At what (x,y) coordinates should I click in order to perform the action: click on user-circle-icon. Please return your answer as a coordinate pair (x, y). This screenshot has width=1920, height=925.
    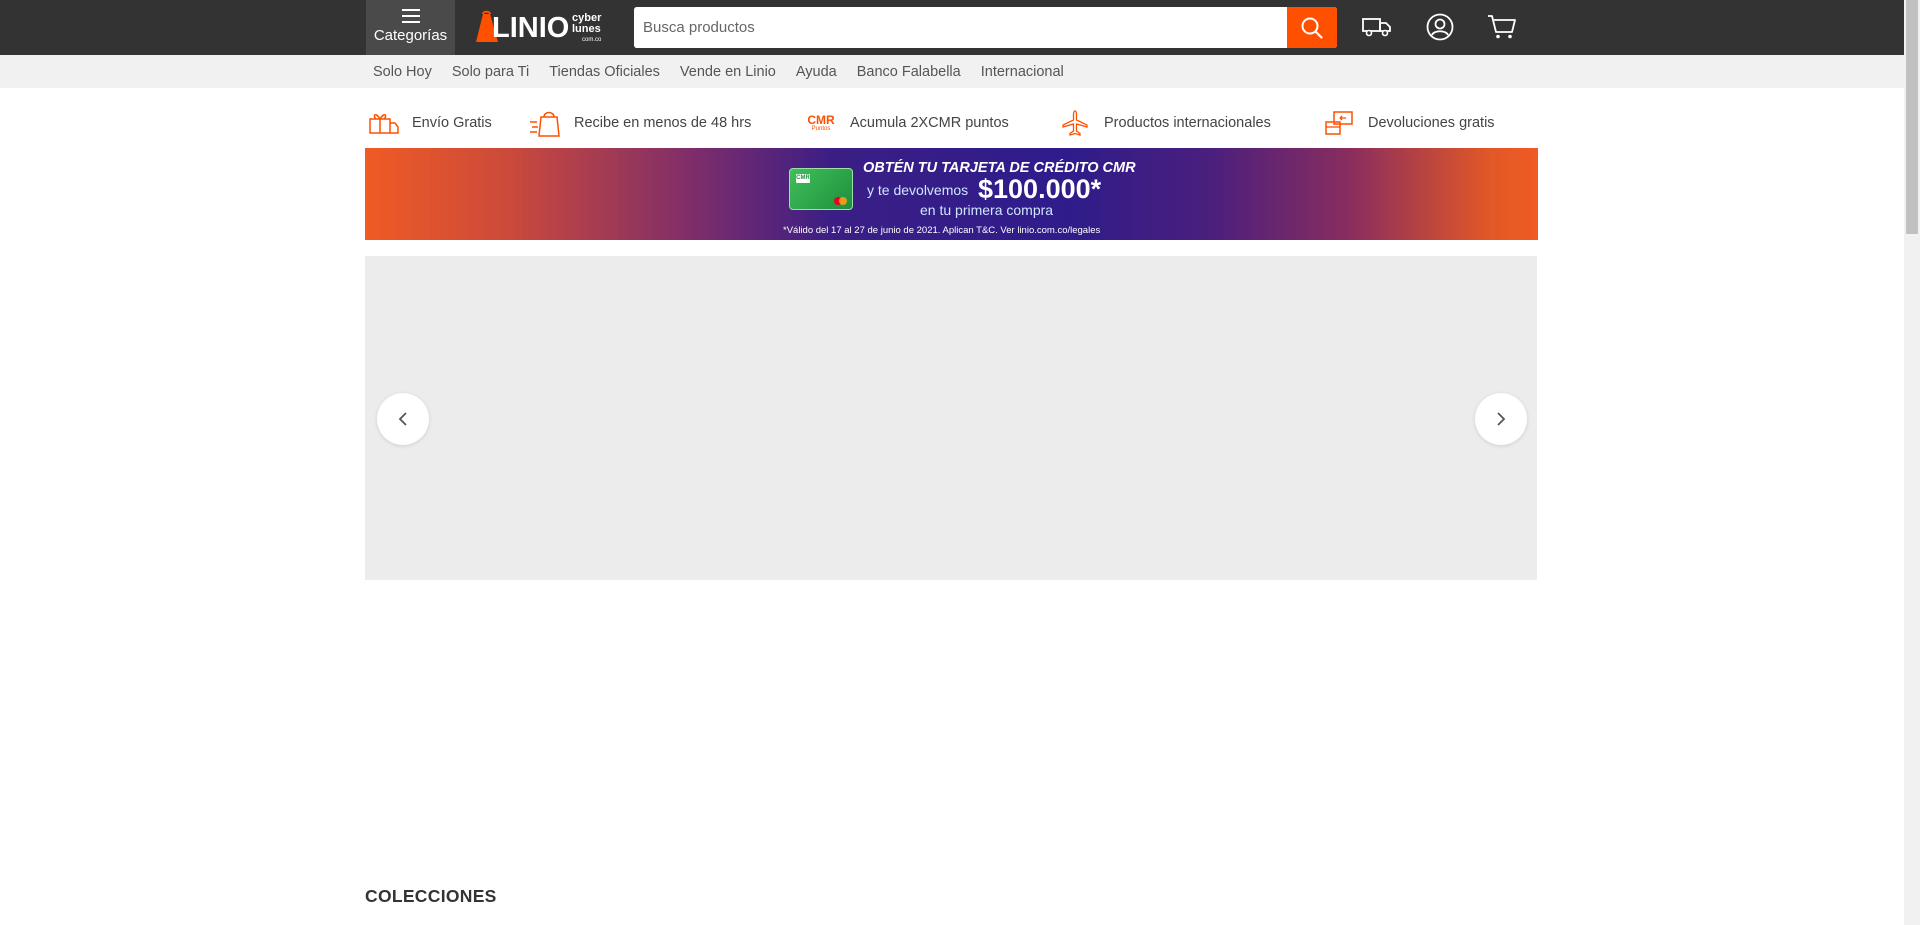
    Looking at the image, I should click on (1440, 27).